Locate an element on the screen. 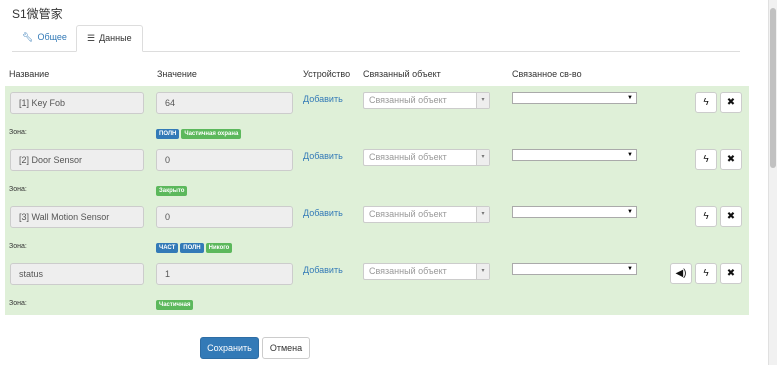 The image size is (777, 365). list-icon: ☰ is located at coordinates (91, 38).